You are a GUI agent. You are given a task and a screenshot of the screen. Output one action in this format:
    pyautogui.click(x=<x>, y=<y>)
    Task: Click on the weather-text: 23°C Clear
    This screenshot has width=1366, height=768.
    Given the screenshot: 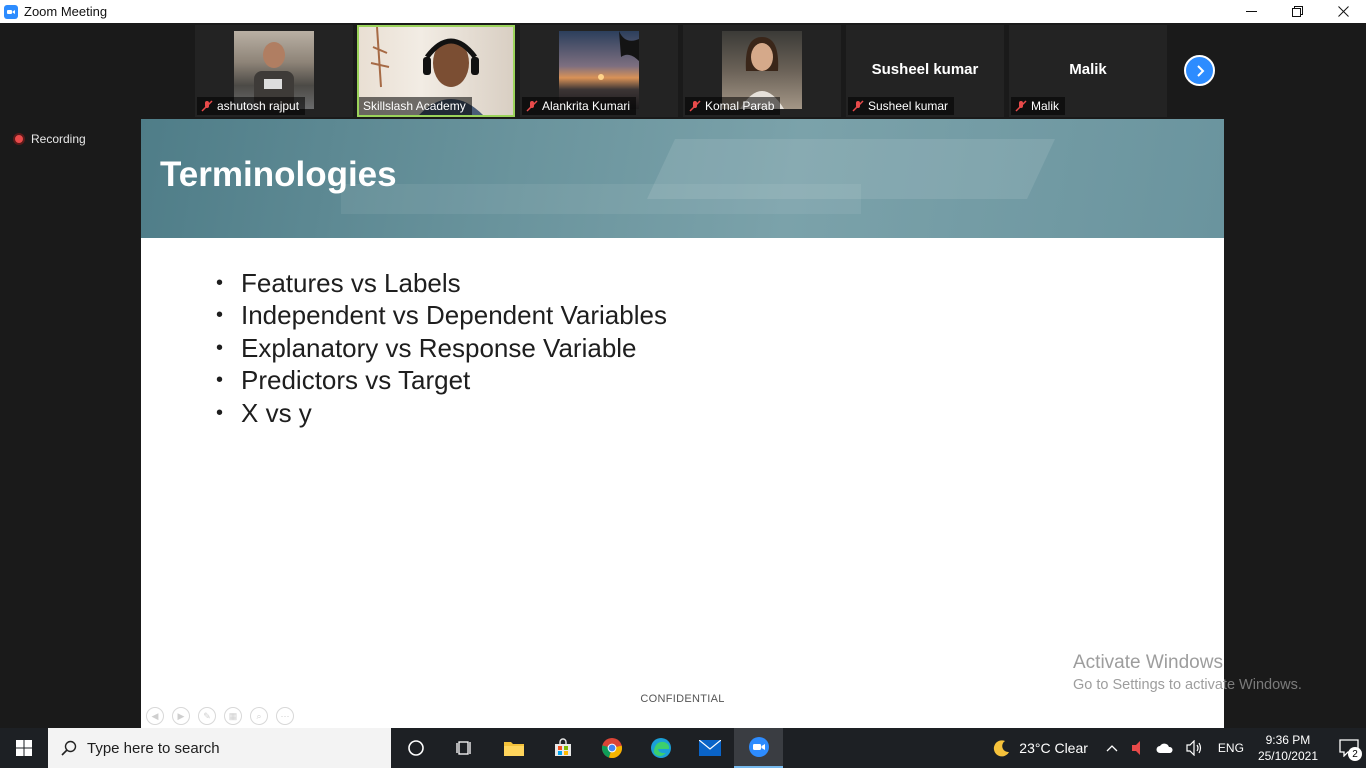 What is the action you would take?
    pyautogui.click(x=1053, y=748)
    